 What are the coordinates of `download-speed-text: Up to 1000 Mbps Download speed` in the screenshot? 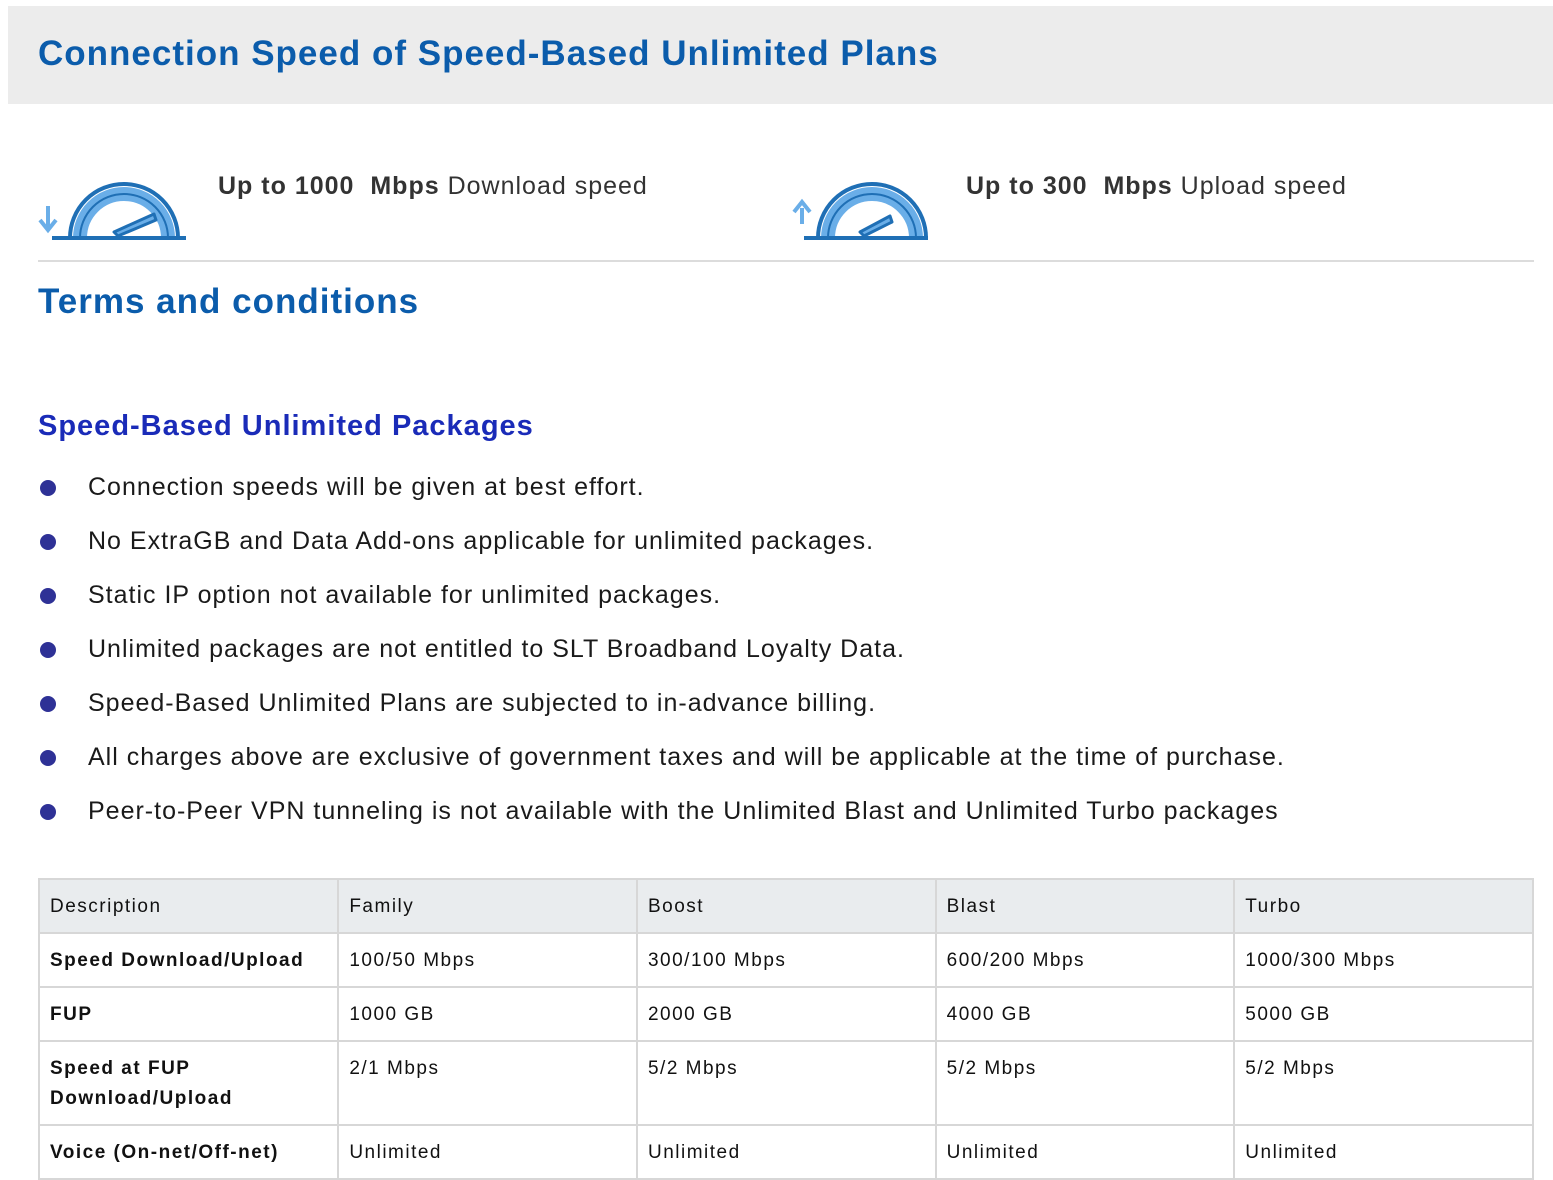 It's located at (433, 186).